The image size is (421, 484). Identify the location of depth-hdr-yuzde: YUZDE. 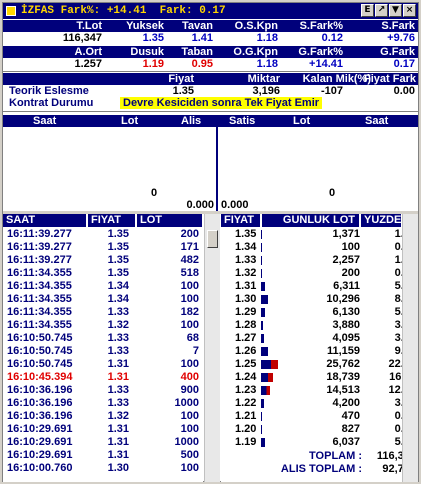
(381, 220).